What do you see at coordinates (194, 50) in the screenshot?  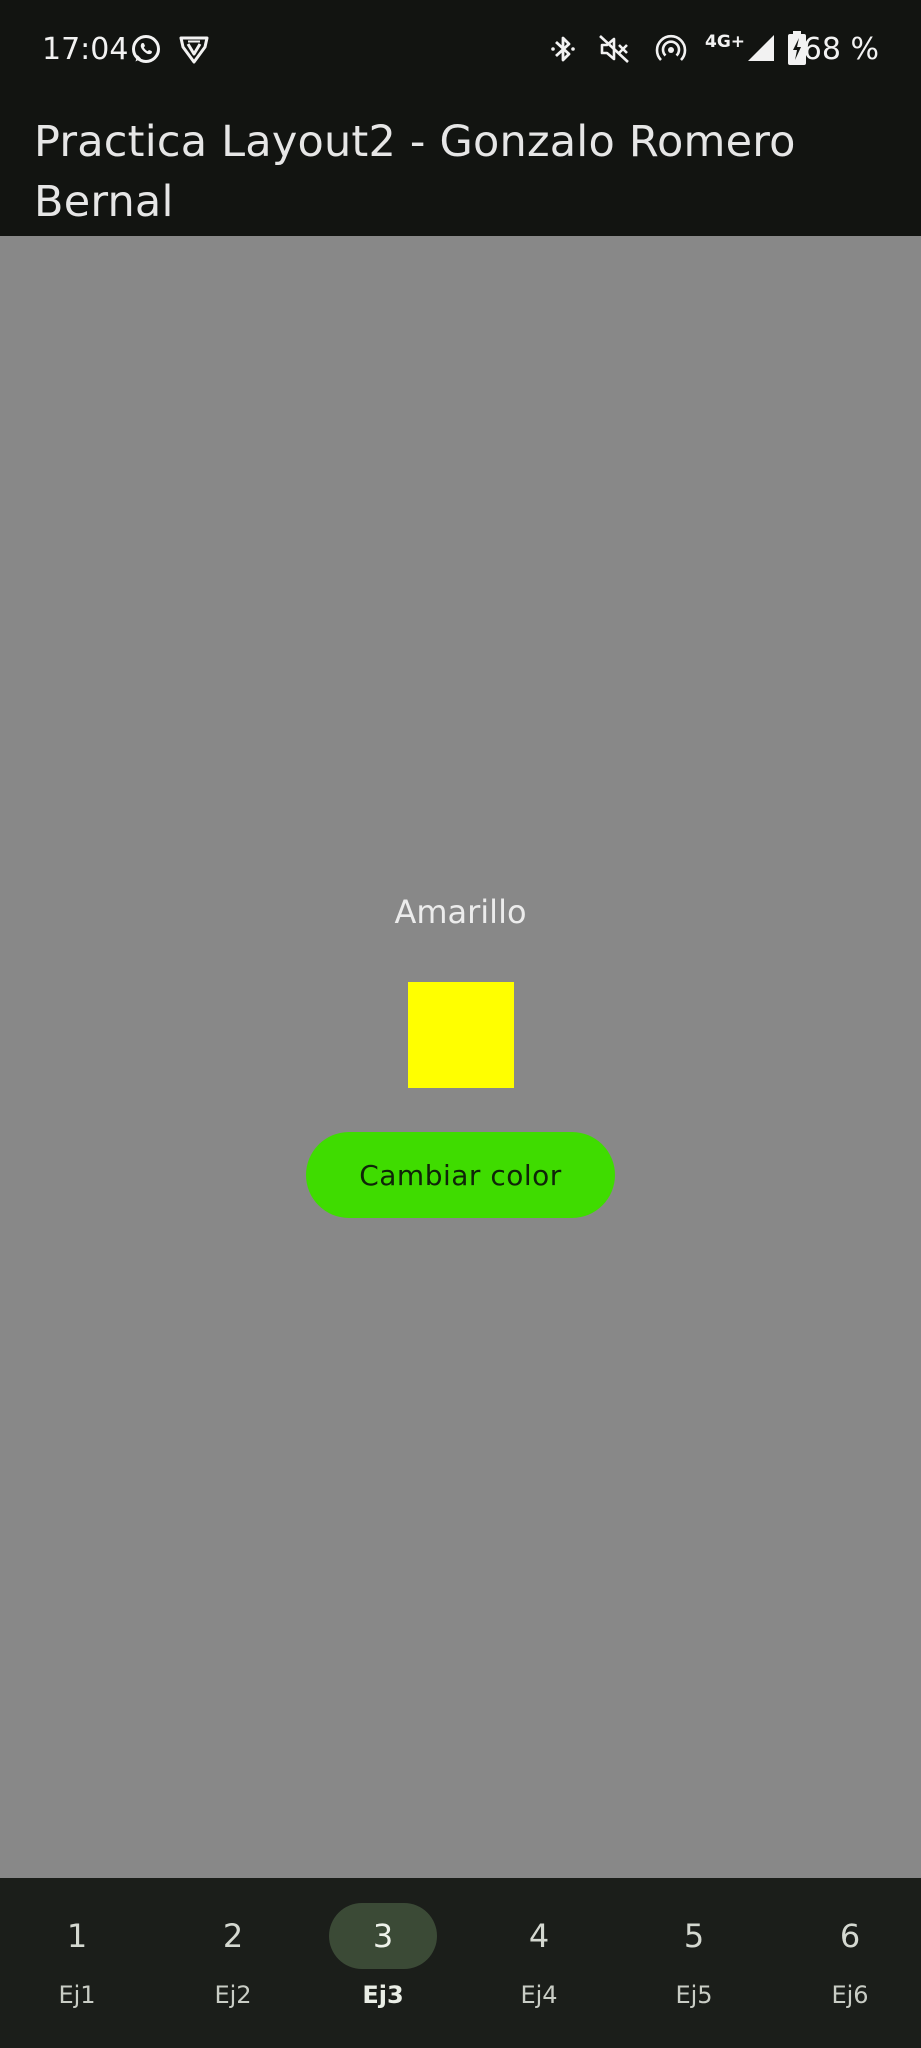 I see `shield-v-icon` at bounding box center [194, 50].